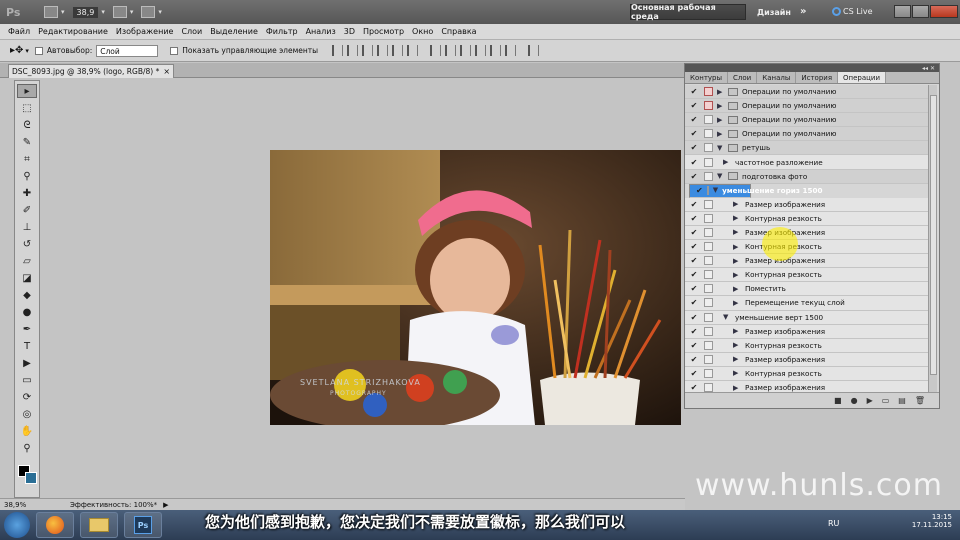 The height and width of the screenshot is (540, 960). What do you see at coordinates (920, 11) in the screenshot?
I see `maximize-button` at bounding box center [920, 11].